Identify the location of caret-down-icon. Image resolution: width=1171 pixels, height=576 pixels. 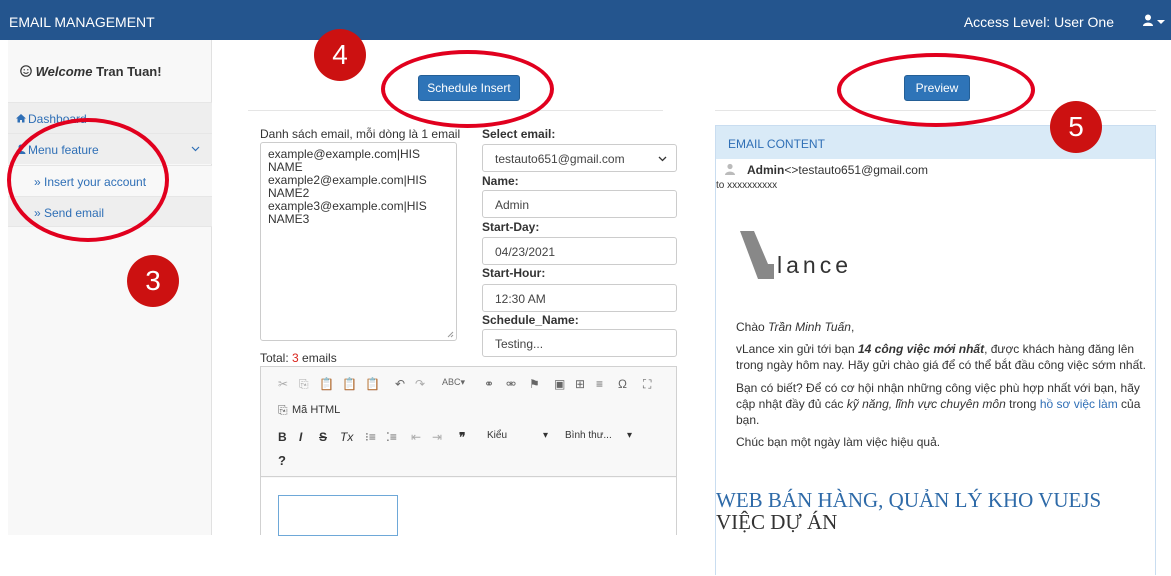
(1161, 22).